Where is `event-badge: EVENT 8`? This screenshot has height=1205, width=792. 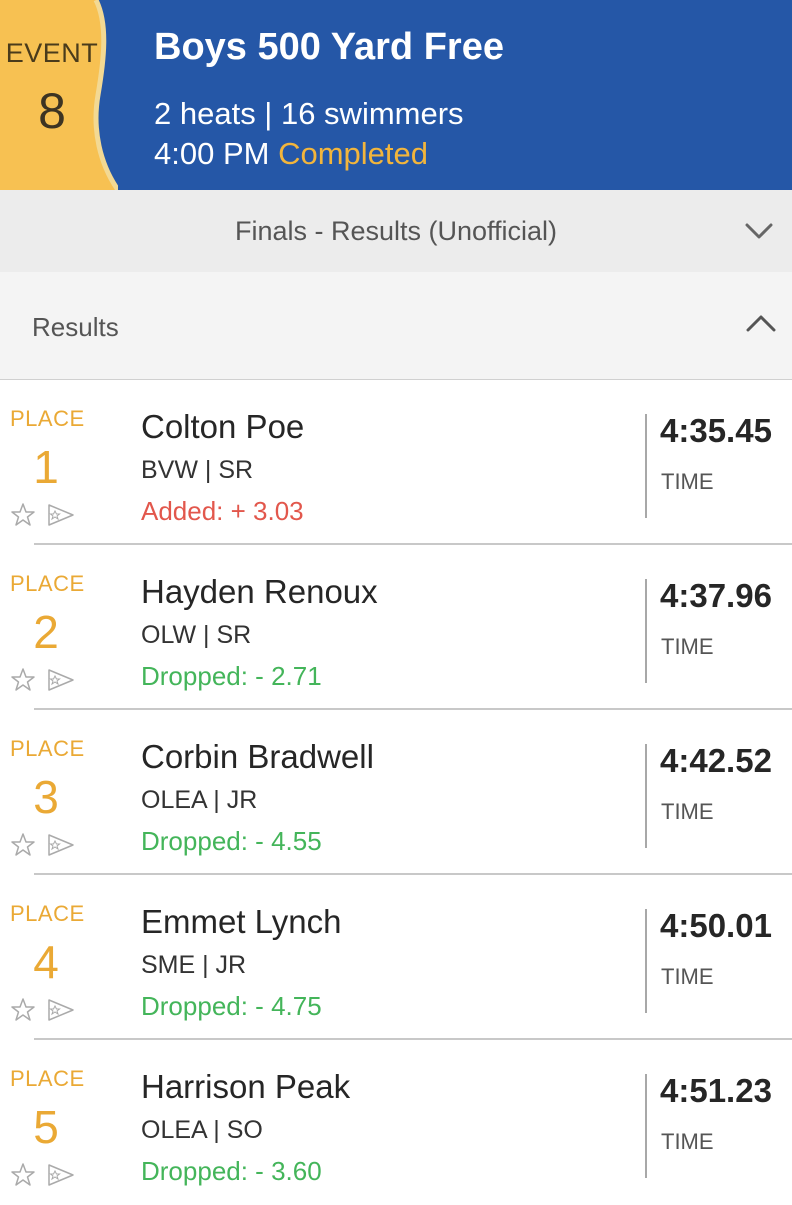
event-badge: EVENT 8 is located at coordinates (59, 95).